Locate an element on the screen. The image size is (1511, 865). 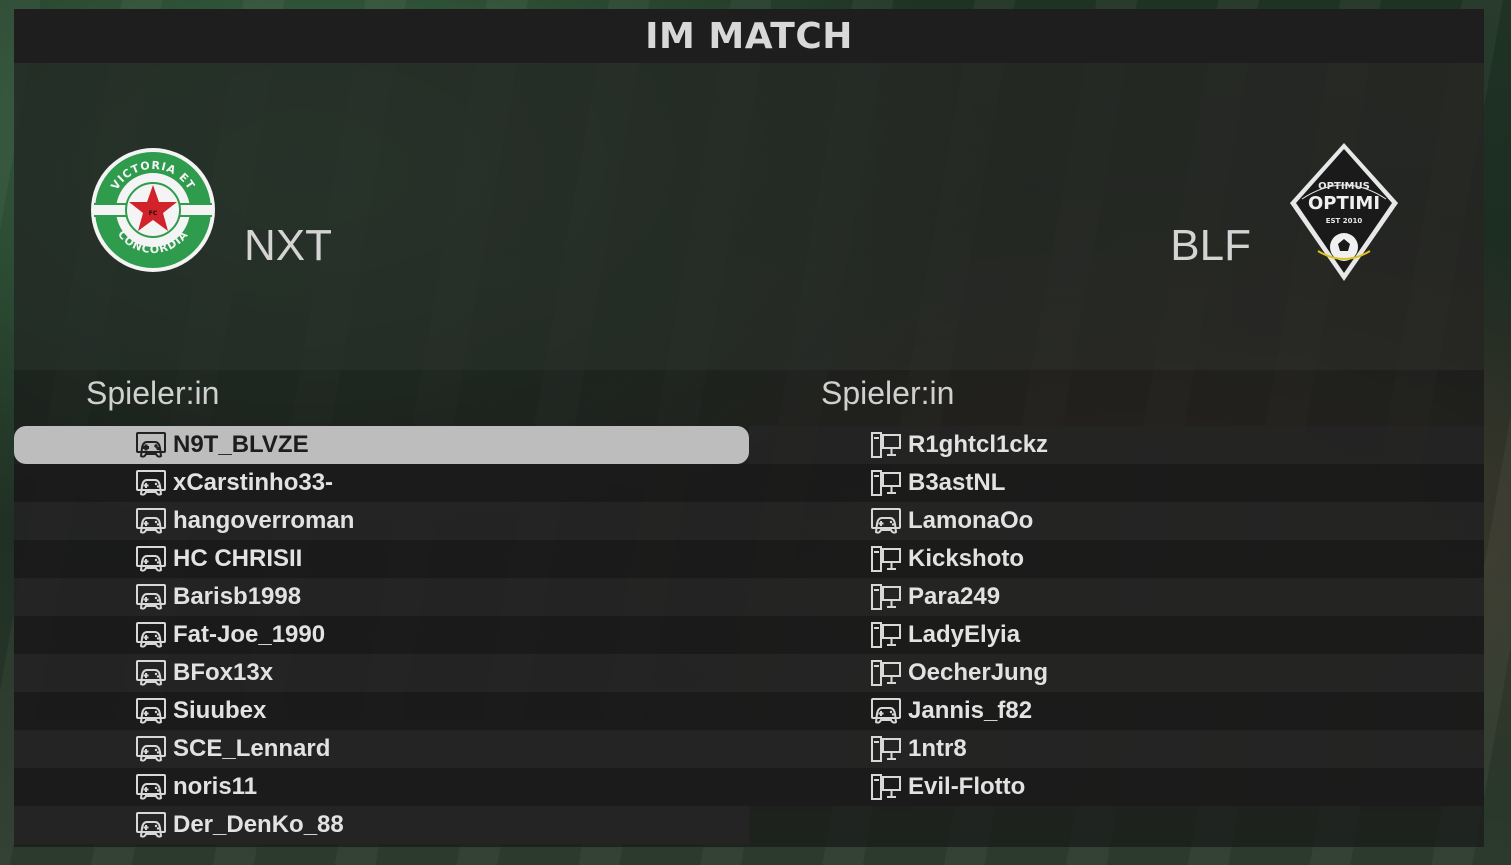
player-name: noris11 is located at coordinates (215, 786).